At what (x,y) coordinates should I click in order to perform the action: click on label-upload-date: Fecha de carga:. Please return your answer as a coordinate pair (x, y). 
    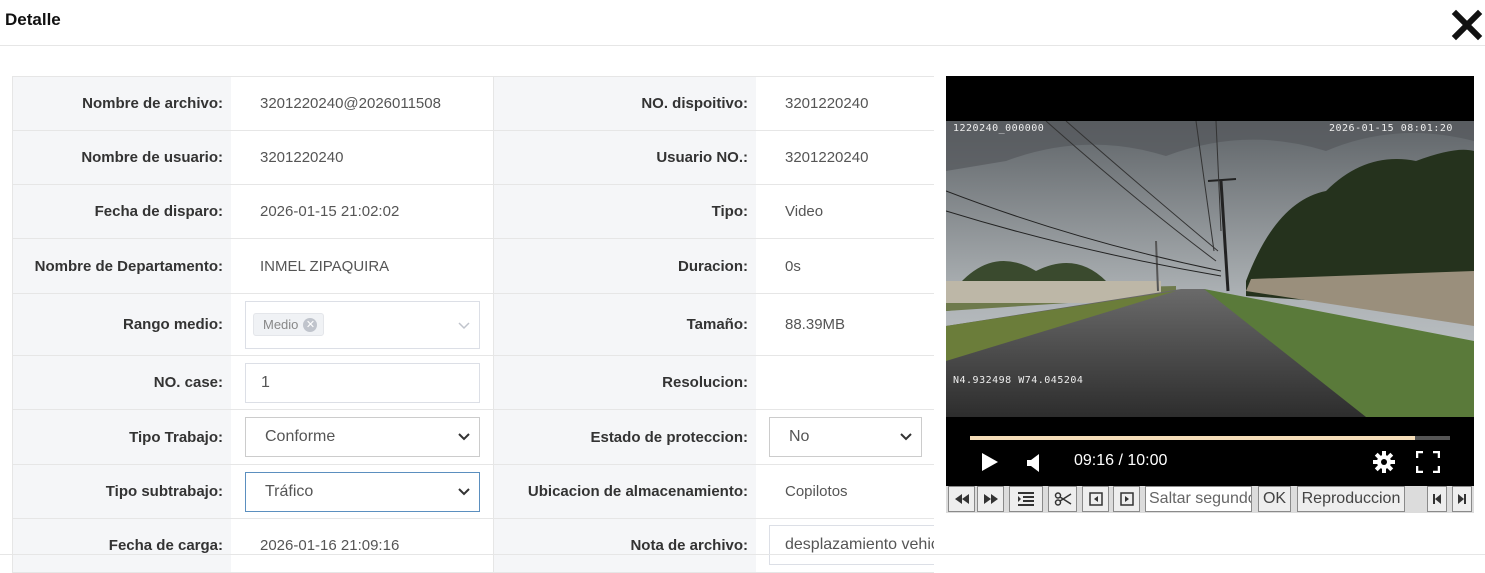
    Looking at the image, I should click on (122, 545).